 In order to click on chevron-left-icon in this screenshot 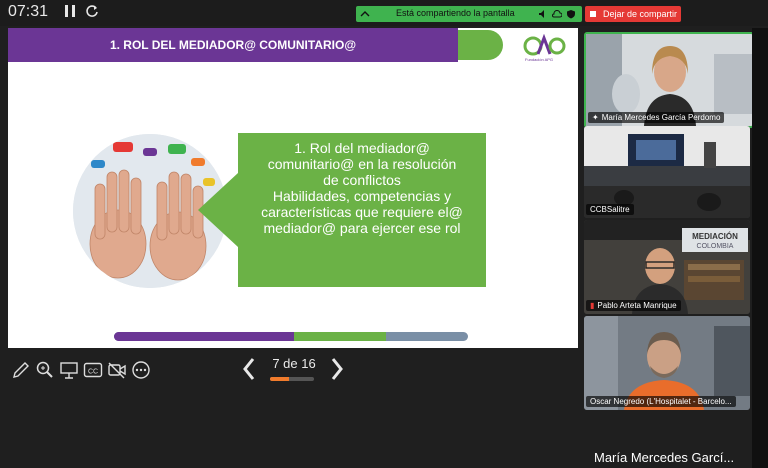, I will do `click(249, 369)`.